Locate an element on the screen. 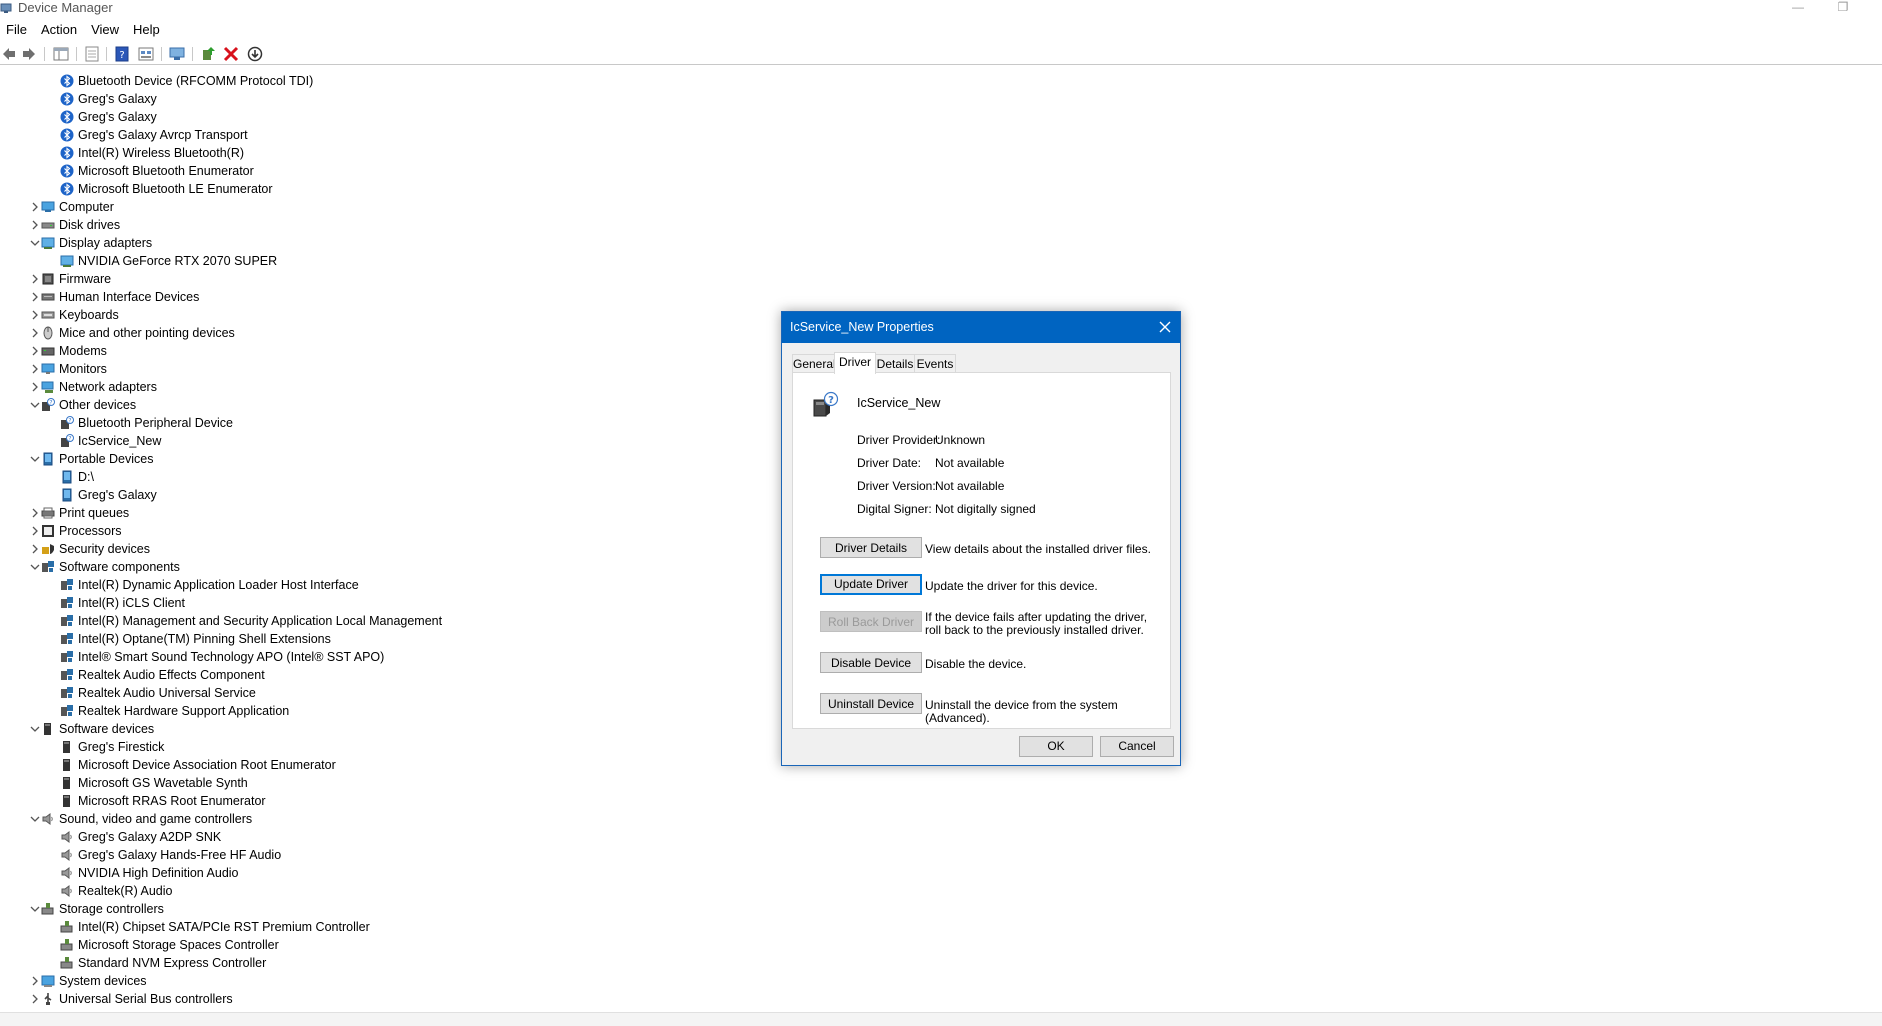 The height and width of the screenshot is (1026, 1882). driver-provider-value: Unknown is located at coordinates (960, 440).